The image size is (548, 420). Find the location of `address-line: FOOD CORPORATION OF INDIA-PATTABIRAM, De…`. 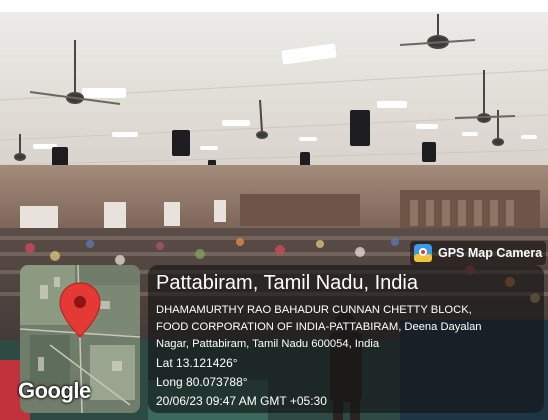

address-line: FOOD CORPORATION OF INDIA-PATTABIRAM, De… is located at coordinates (319, 327).